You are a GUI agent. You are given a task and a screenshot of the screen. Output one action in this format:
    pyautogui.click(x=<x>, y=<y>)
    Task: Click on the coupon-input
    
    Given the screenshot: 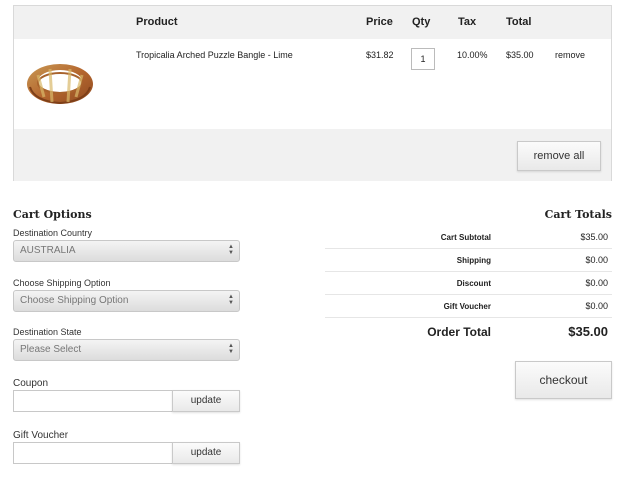 What is the action you would take?
    pyautogui.click(x=93, y=401)
    